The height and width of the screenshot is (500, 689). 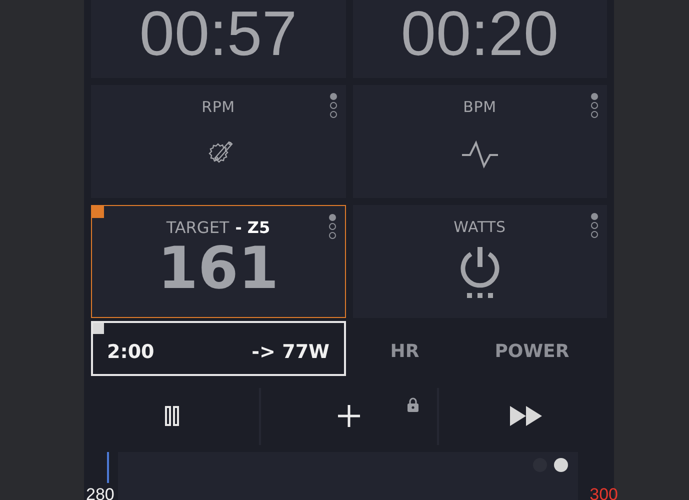 What do you see at coordinates (130, 351) in the screenshot?
I see `interval-time: 2:00` at bounding box center [130, 351].